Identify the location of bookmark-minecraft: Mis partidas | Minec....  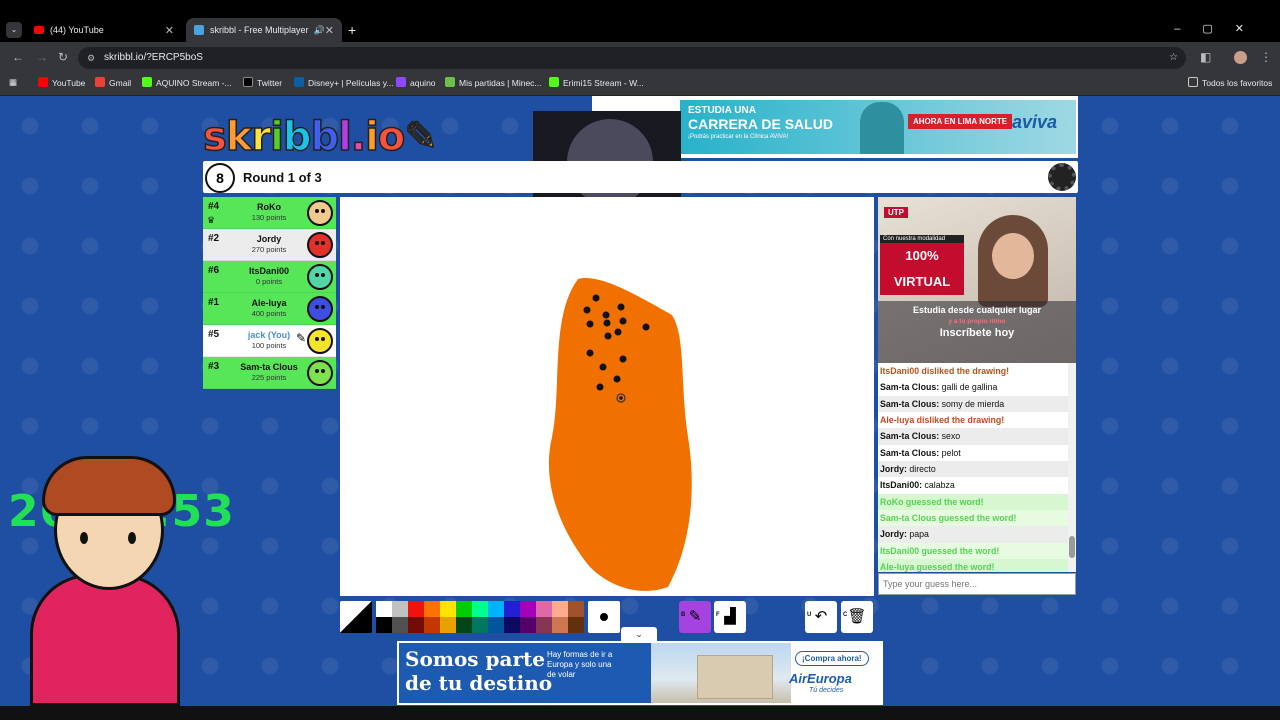
(493, 82).